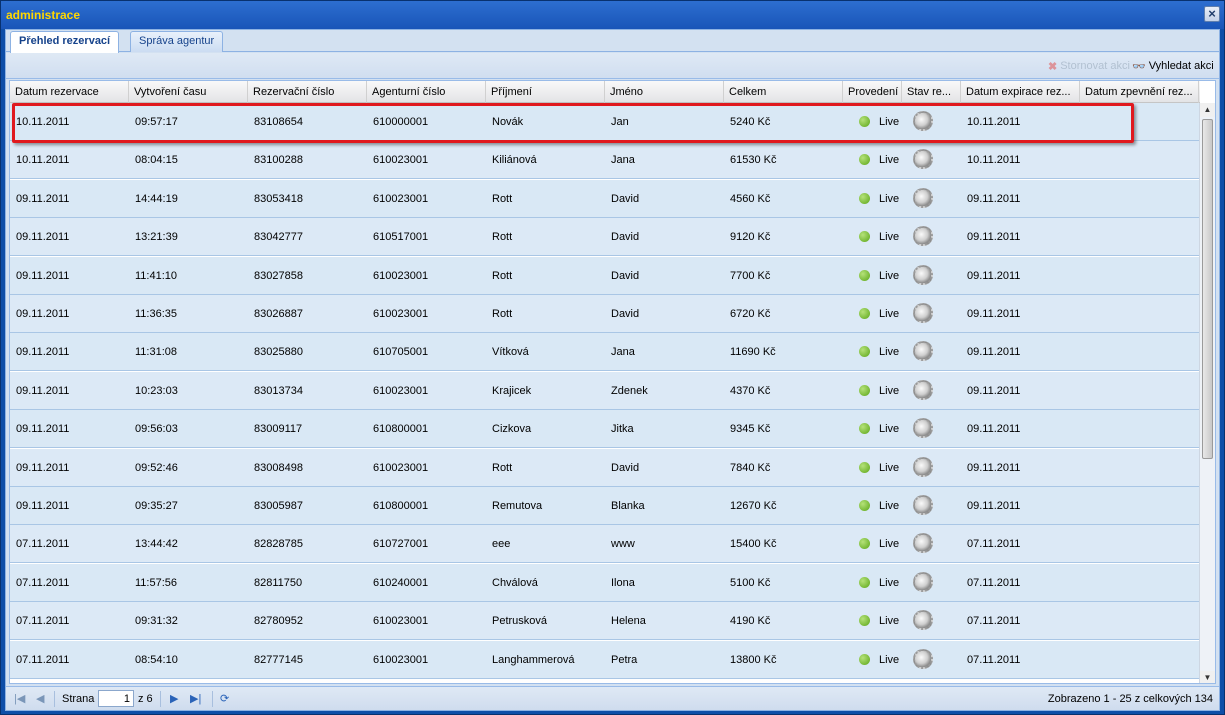 Image resolution: width=1225 pixels, height=715 pixels. What do you see at coordinates (401, 544) in the screenshot?
I see `table-cell: 610727001` at bounding box center [401, 544].